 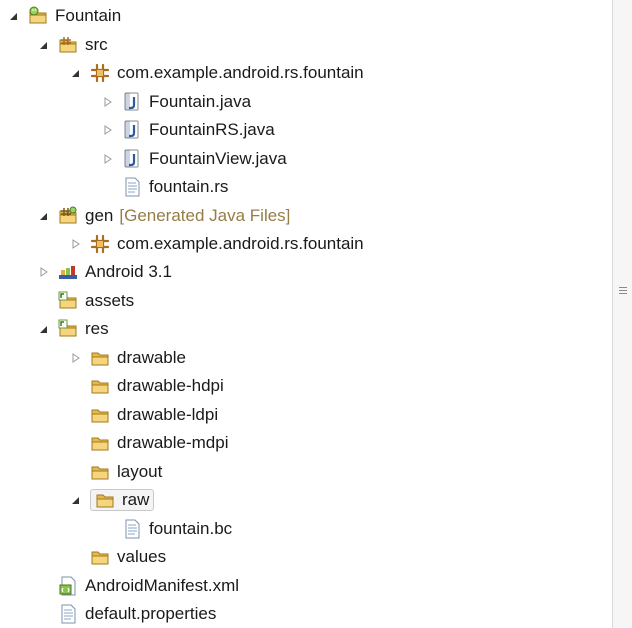 What do you see at coordinates (68, 586) in the screenshot?
I see `xml-file-icon` at bounding box center [68, 586].